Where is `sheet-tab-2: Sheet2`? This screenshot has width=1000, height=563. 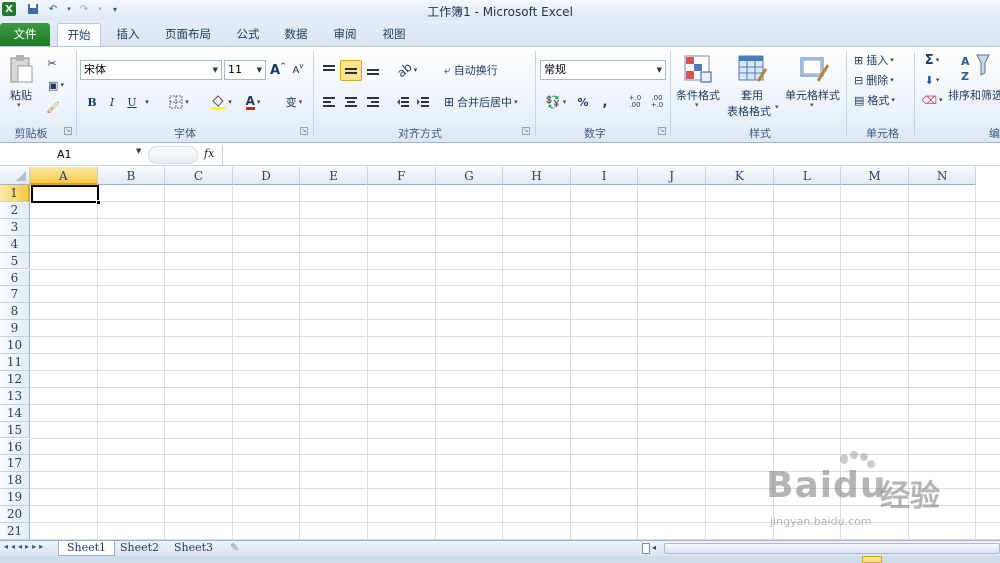
sheet-tab-2: Sheet2 is located at coordinates (139, 548).